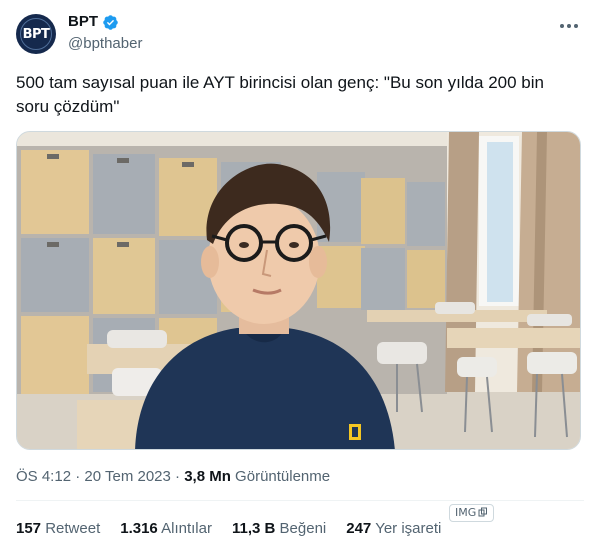  I want to click on copy-icon, so click(483, 512).